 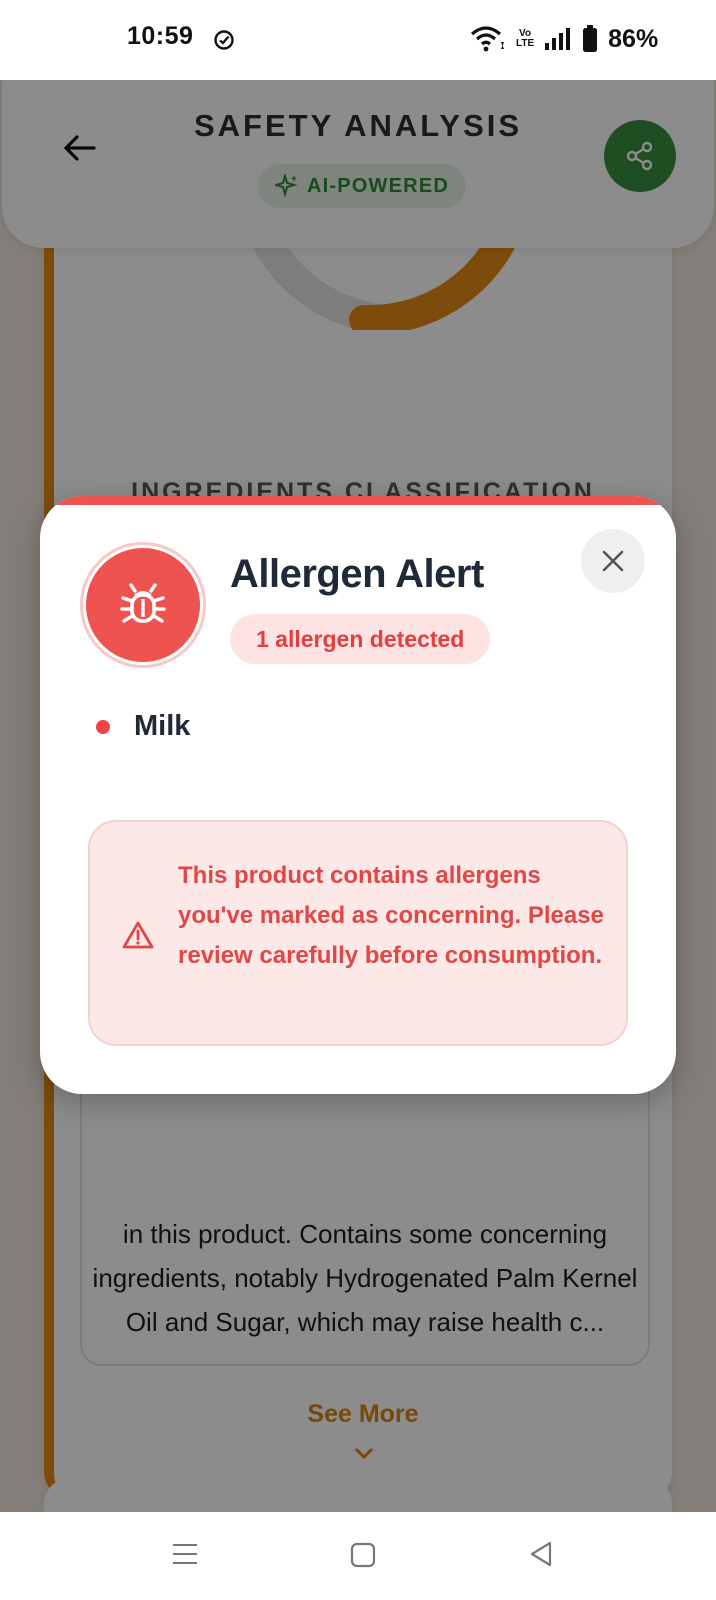 I want to click on alert-icon-circle, so click(x=143, y=605).